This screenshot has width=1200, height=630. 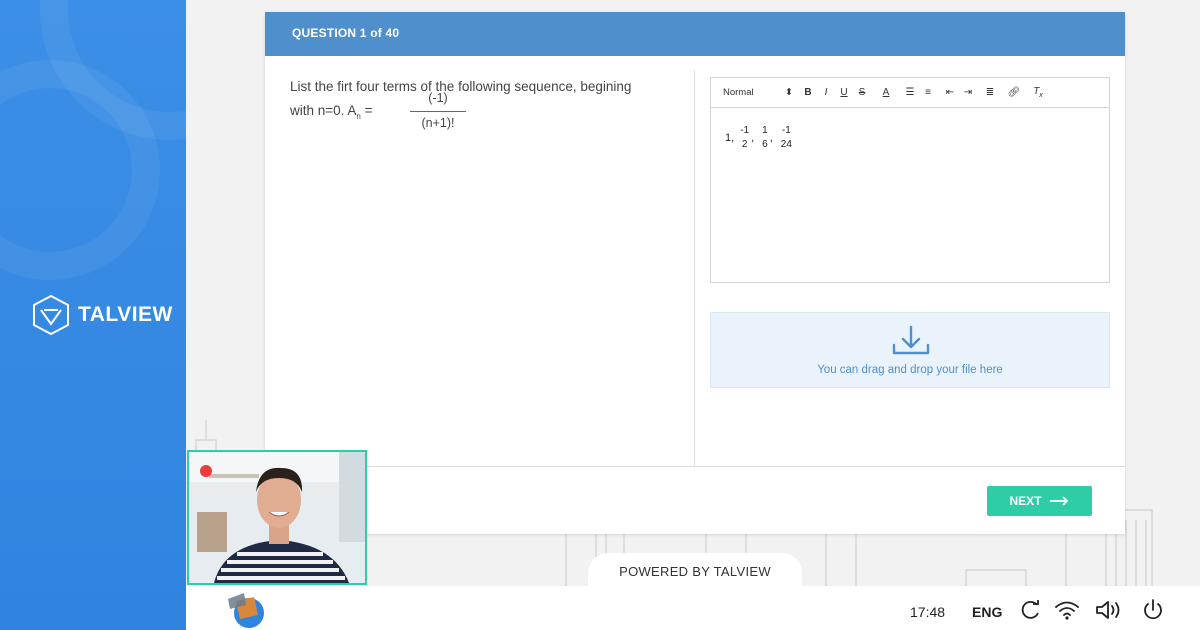 I want to click on talview-hex-icon, so click(x=51, y=315).